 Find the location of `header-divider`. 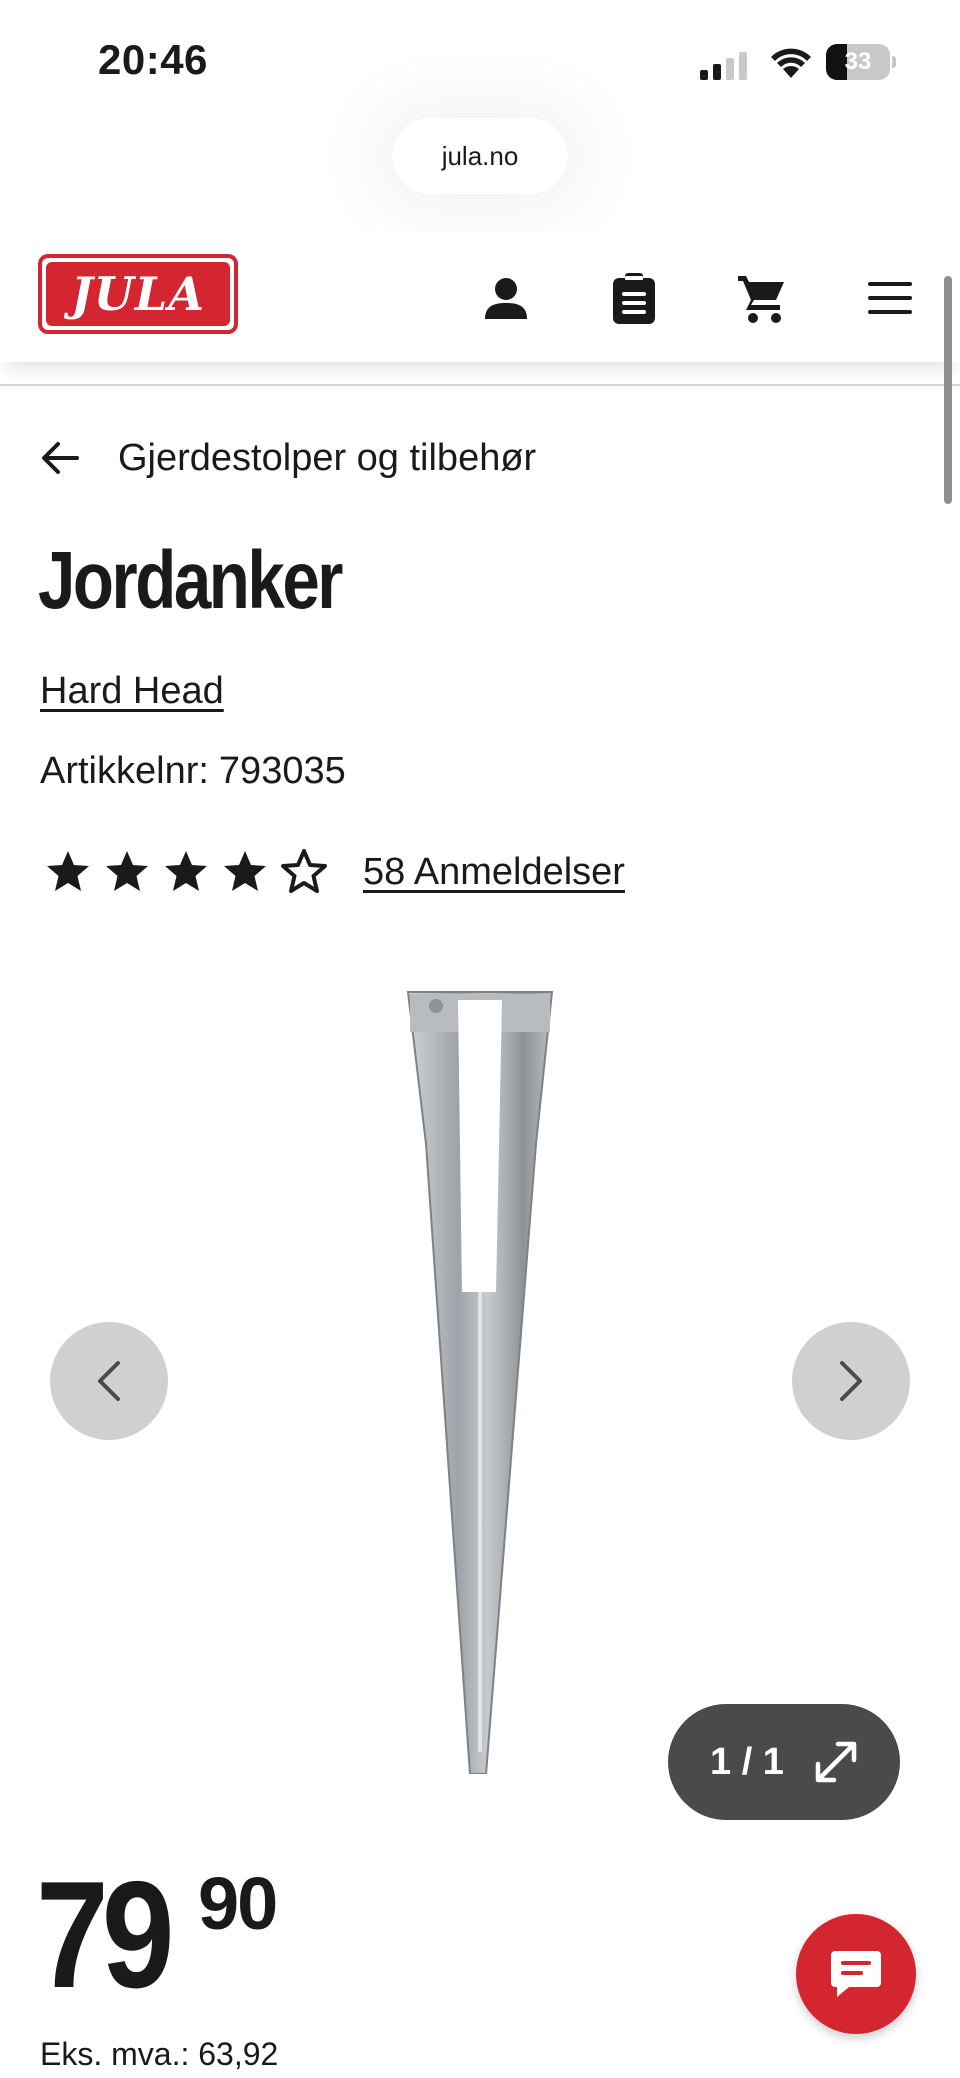

header-divider is located at coordinates (480, 385).